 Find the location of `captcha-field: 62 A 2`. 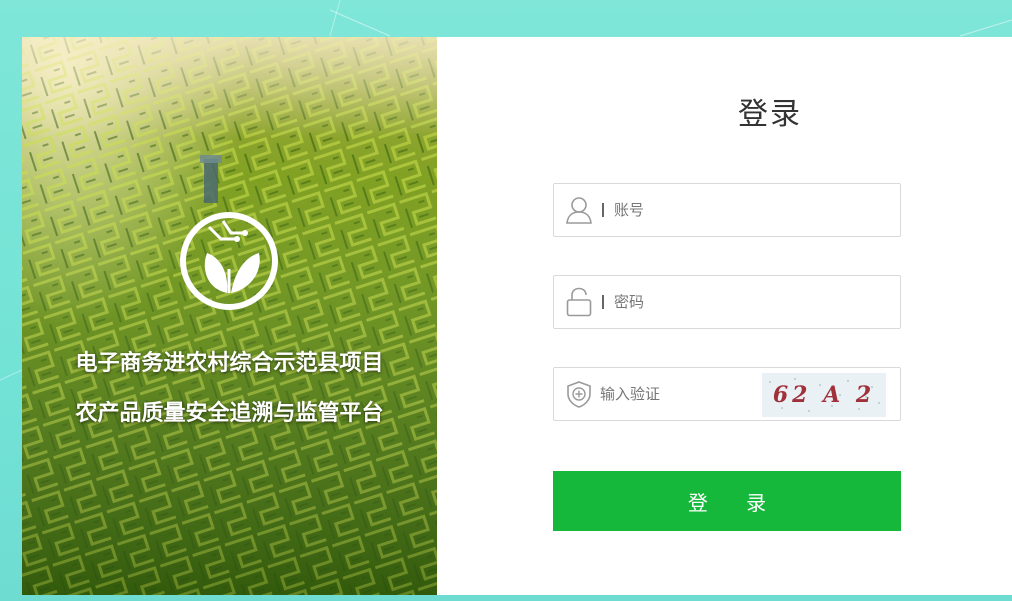

captcha-field: 62 A 2 is located at coordinates (727, 394).